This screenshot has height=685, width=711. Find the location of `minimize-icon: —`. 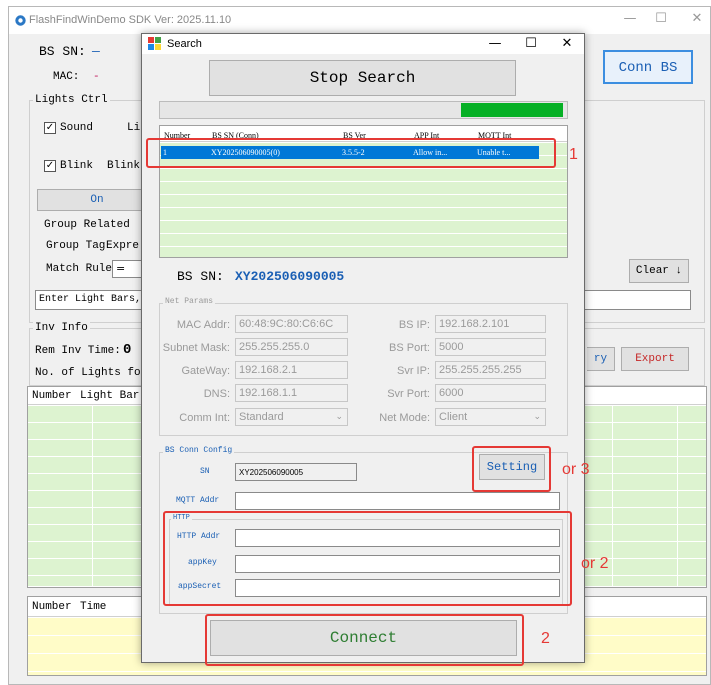

minimize-icon: — is located at coordinates (495, 44).